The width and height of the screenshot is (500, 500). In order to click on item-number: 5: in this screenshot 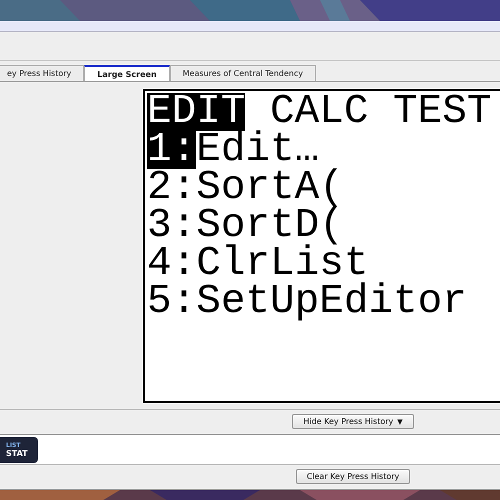, I will do `click(171, 302)`.